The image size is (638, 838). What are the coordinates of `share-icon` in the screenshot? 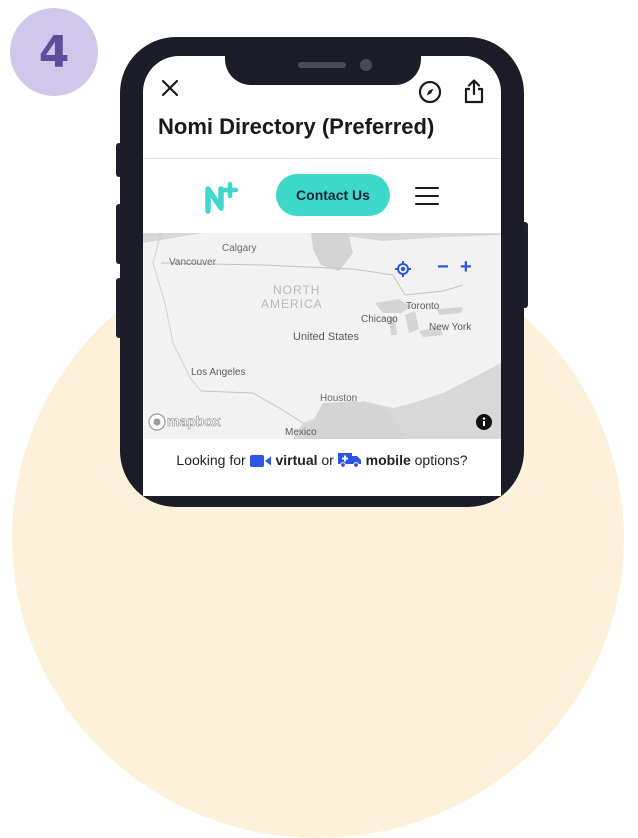 It's located at (474, 92).